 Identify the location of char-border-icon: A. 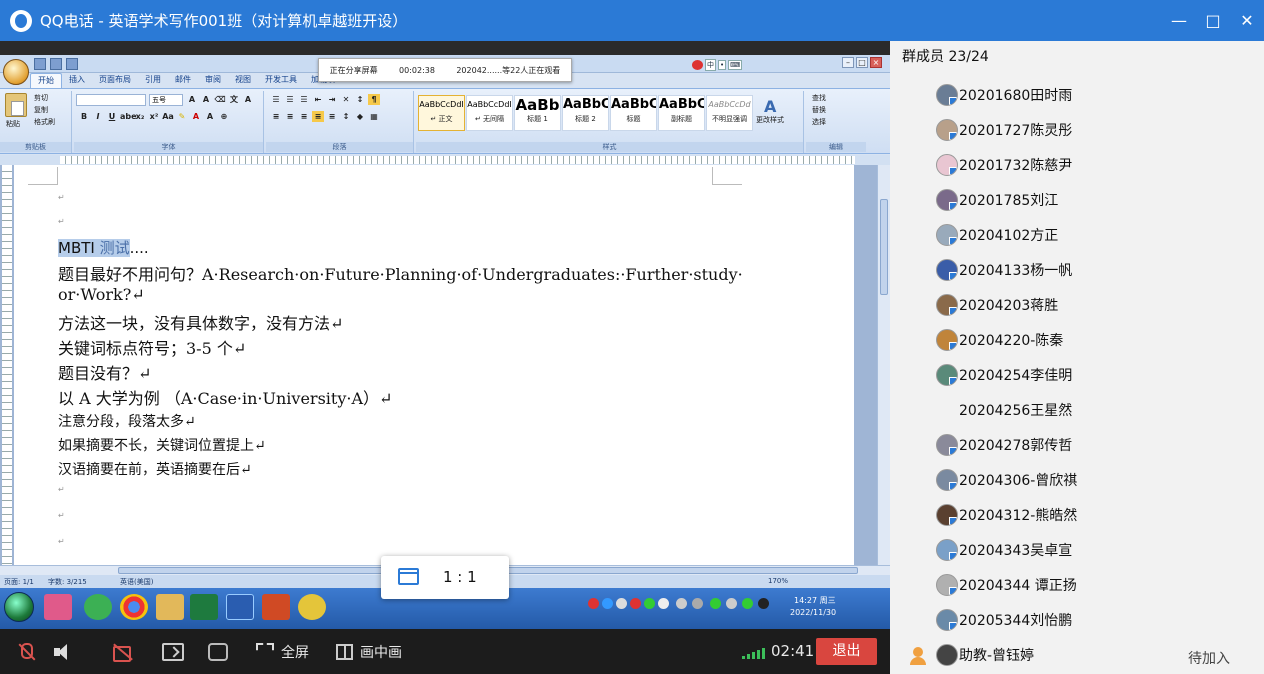
(248, 99).